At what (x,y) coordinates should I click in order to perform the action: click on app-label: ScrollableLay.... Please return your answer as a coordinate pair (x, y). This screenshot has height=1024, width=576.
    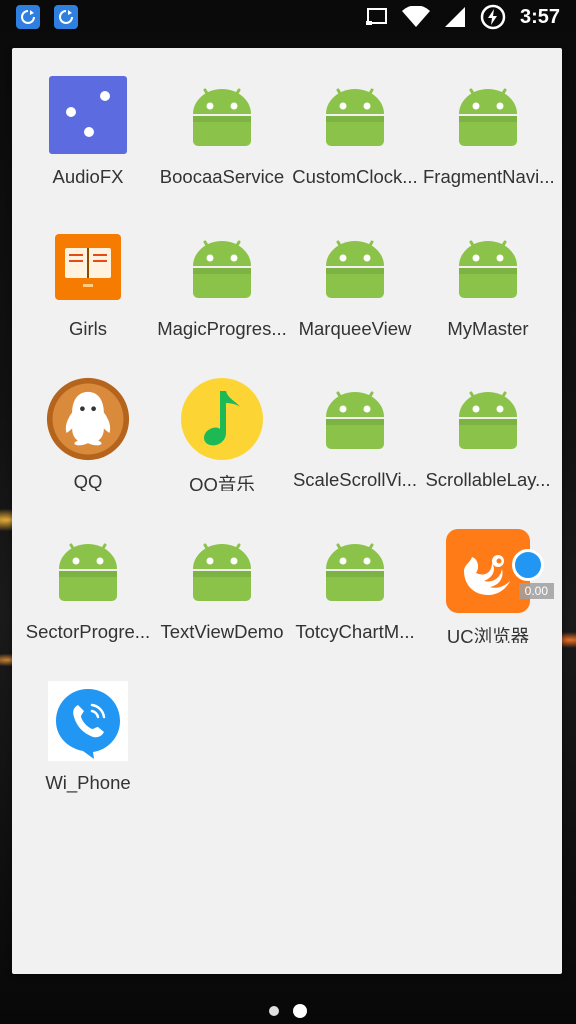
    Looking at the image, I should click on (488, 480).